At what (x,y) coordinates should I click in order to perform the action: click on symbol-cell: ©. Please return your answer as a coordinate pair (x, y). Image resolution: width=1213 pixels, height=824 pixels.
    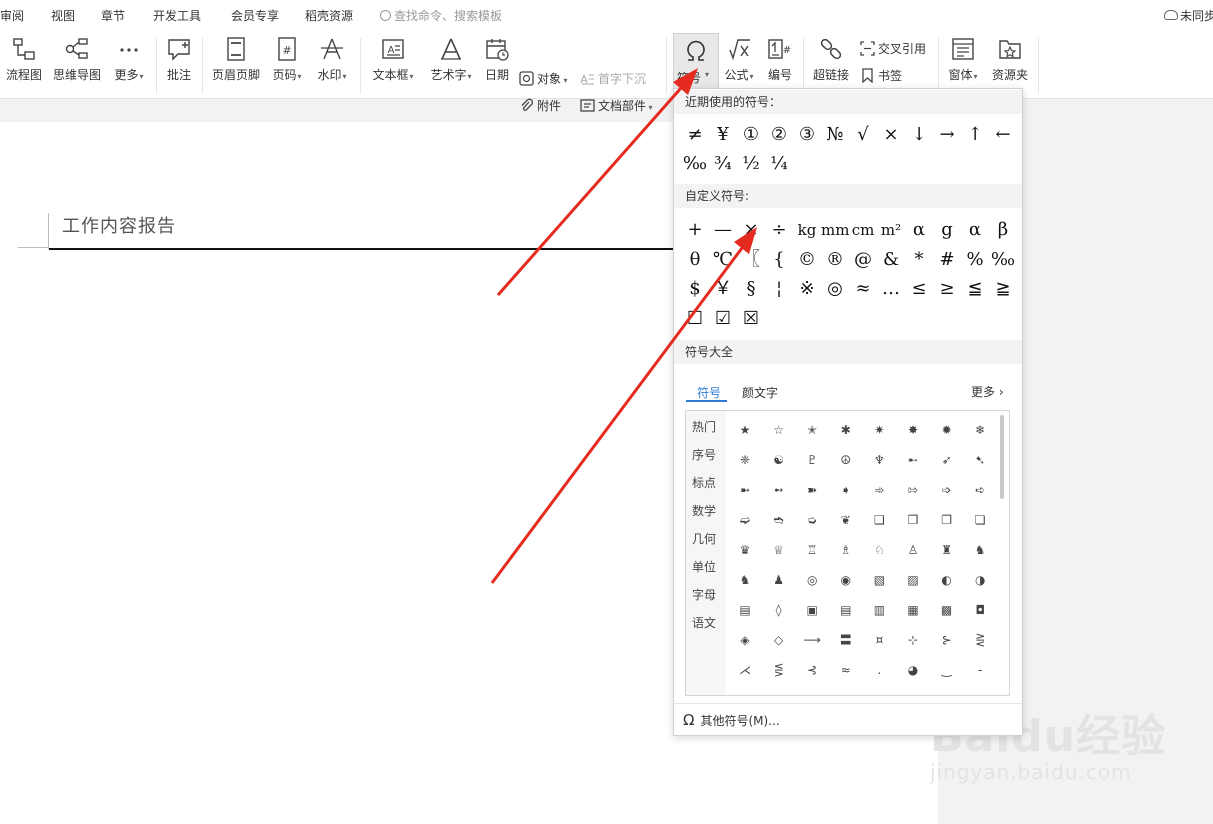
    Looking at the image, I should click on (807, 260).